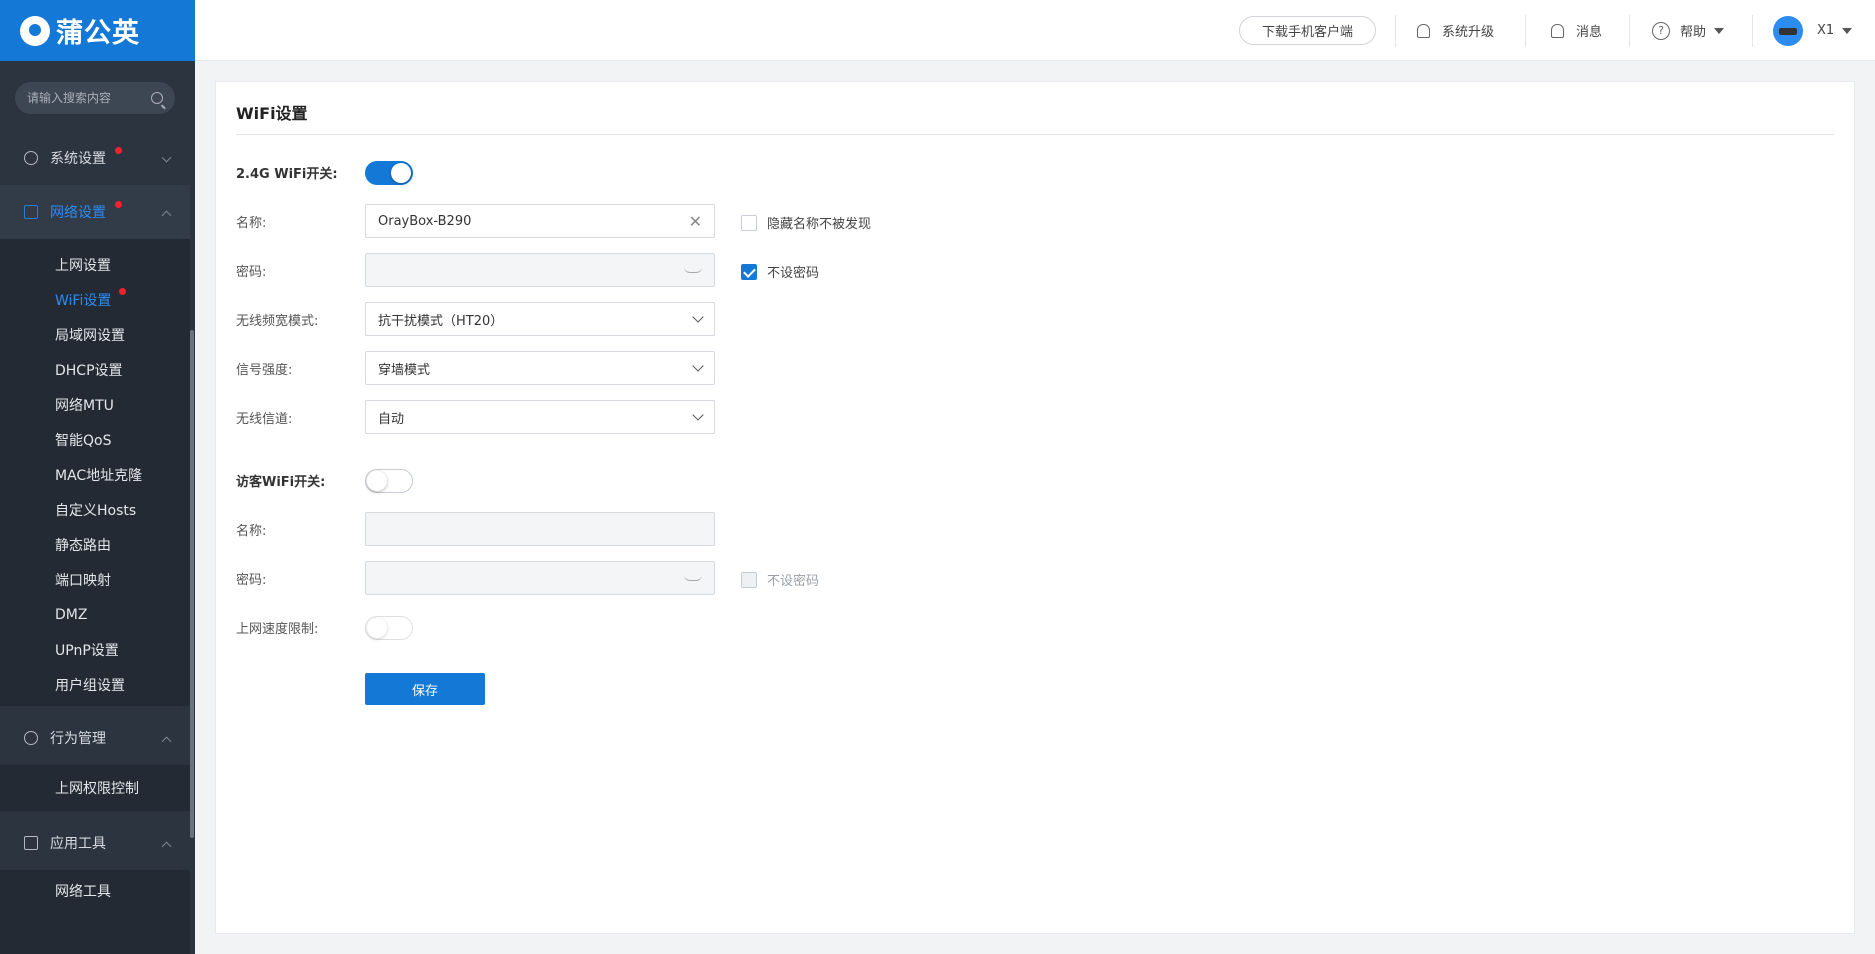  Describe the element at coordinates (540, 578) in the screenshot. I see `guest-password-field` at that location.